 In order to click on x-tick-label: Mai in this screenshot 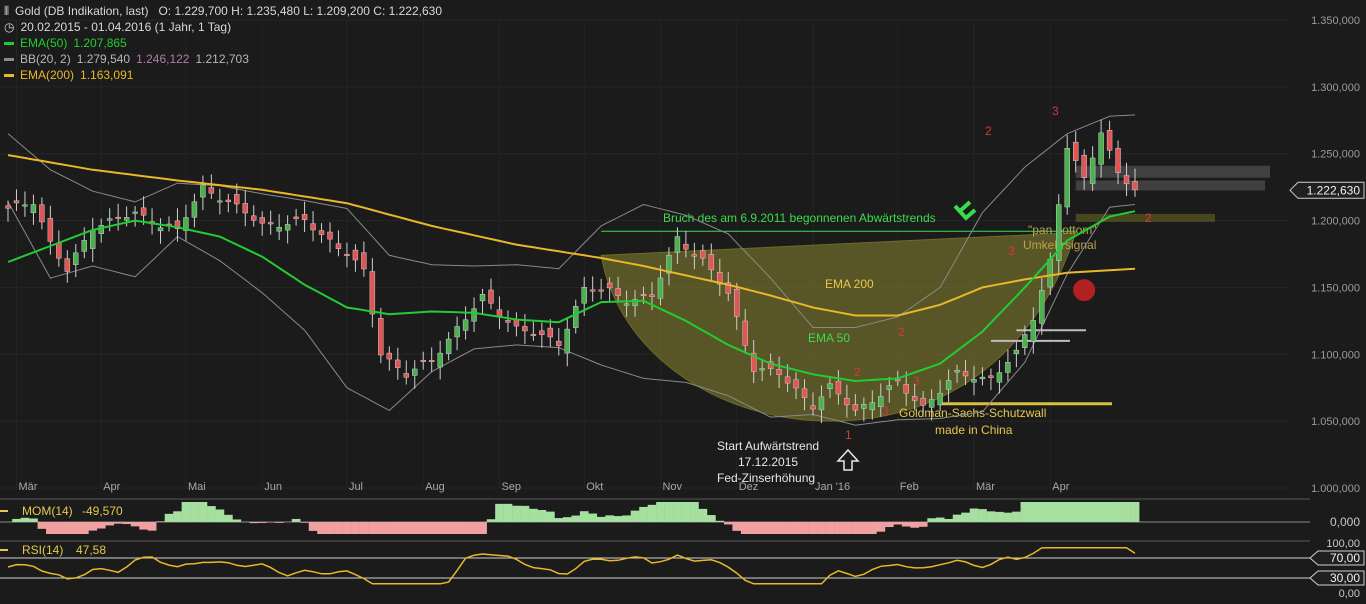, I will do `click(197, 487)`.